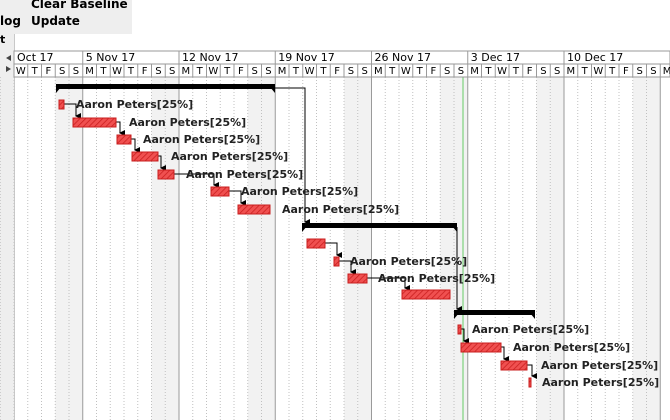 The image size is (670, 420). What do you see at coordinates (35, 57) in the screenshot?
I see `week-label: Oct 17` at bounding box center [35, 57].